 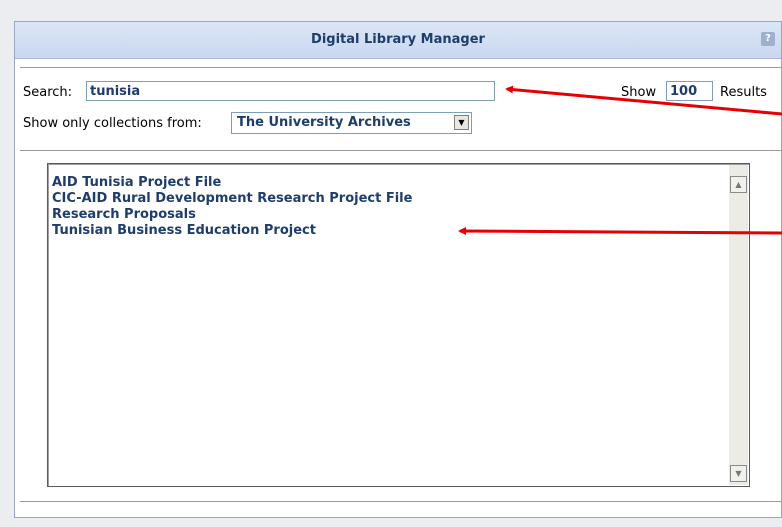 I want to click on annotation-overlay, so click(x=620, y=160).